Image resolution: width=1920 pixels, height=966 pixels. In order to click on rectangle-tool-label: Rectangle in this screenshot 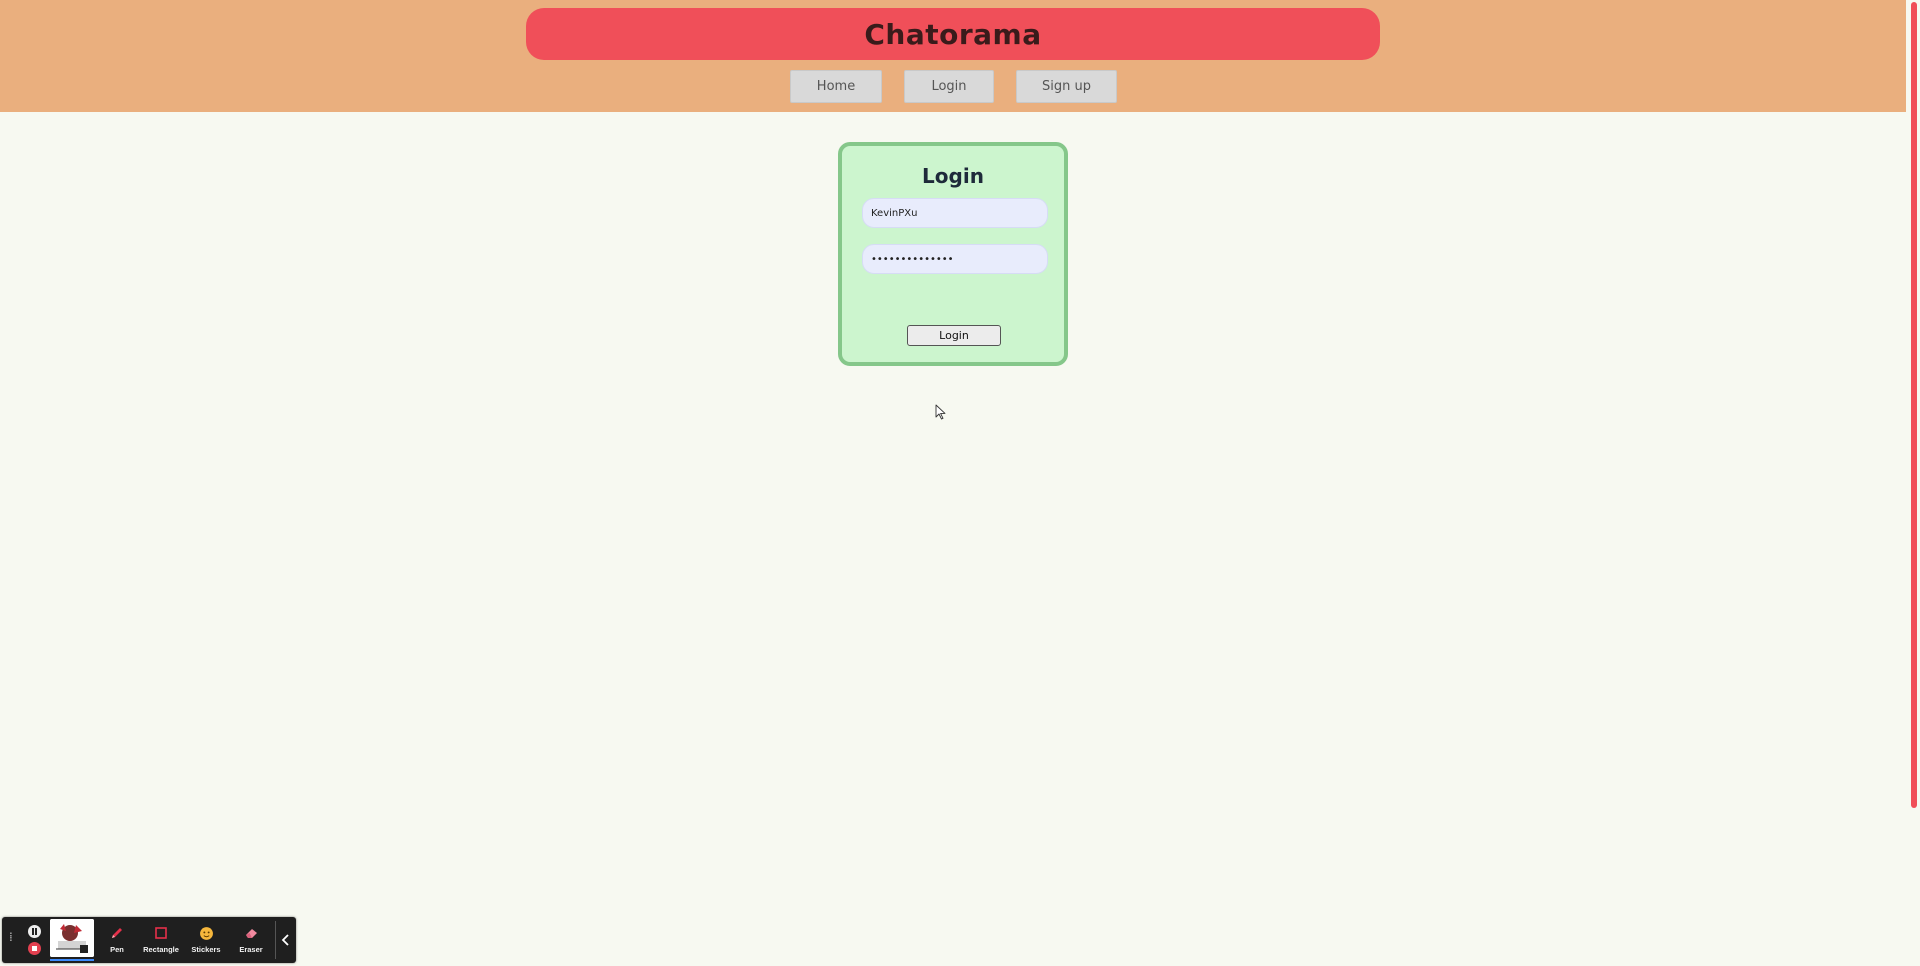, I will do `click(161, 949)`.